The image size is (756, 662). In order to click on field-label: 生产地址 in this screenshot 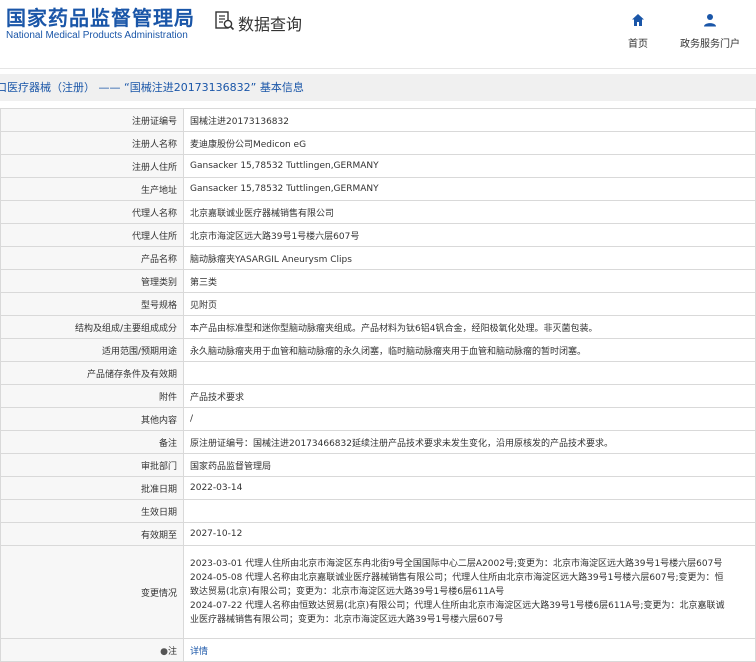, I will do `click(92, 189)`.